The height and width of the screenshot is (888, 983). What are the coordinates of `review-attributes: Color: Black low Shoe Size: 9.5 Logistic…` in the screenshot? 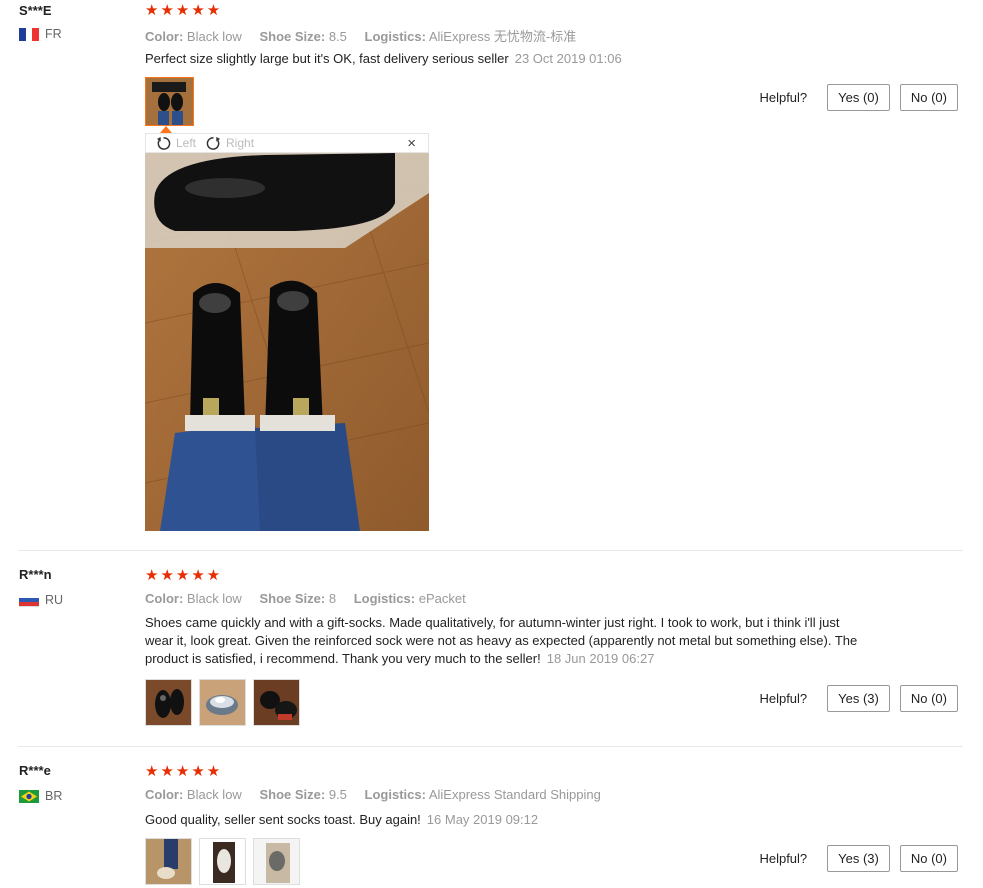 It's located at (380, 794).